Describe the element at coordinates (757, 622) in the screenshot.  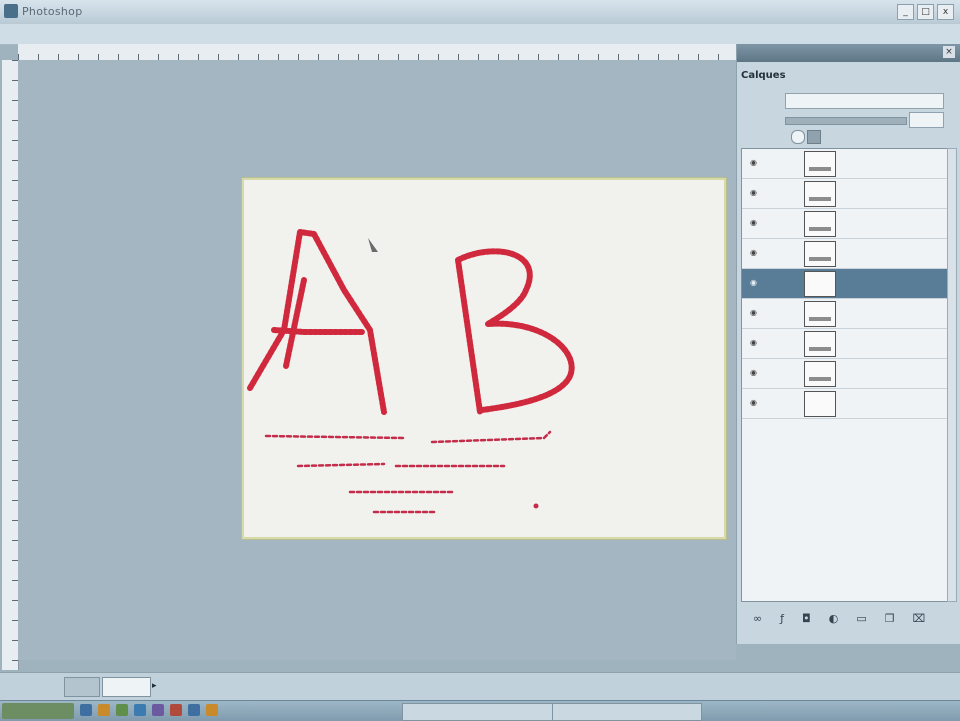
I see `link-icon: ∞` at that location.